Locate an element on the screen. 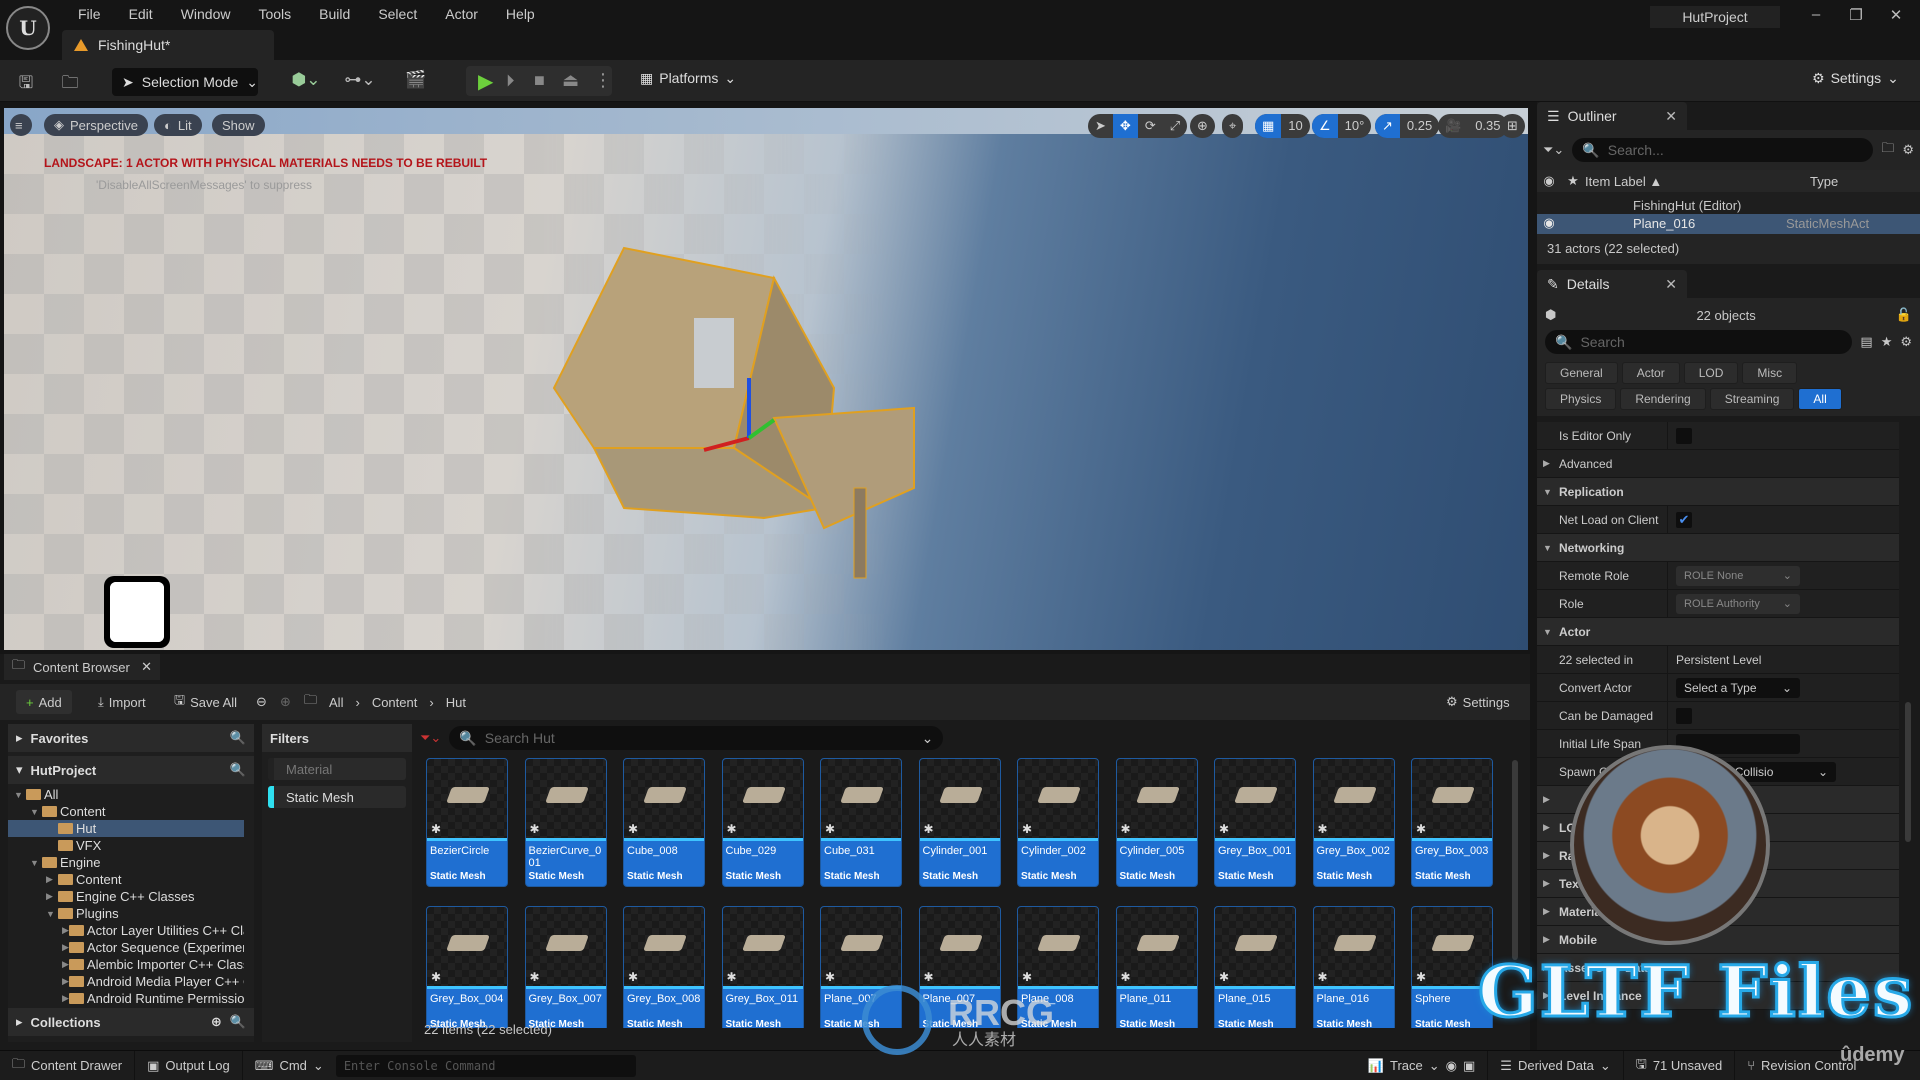 This screenshot has height=1080, width=1920. filter-physics: Physics is located at coordinates (1581, 399).